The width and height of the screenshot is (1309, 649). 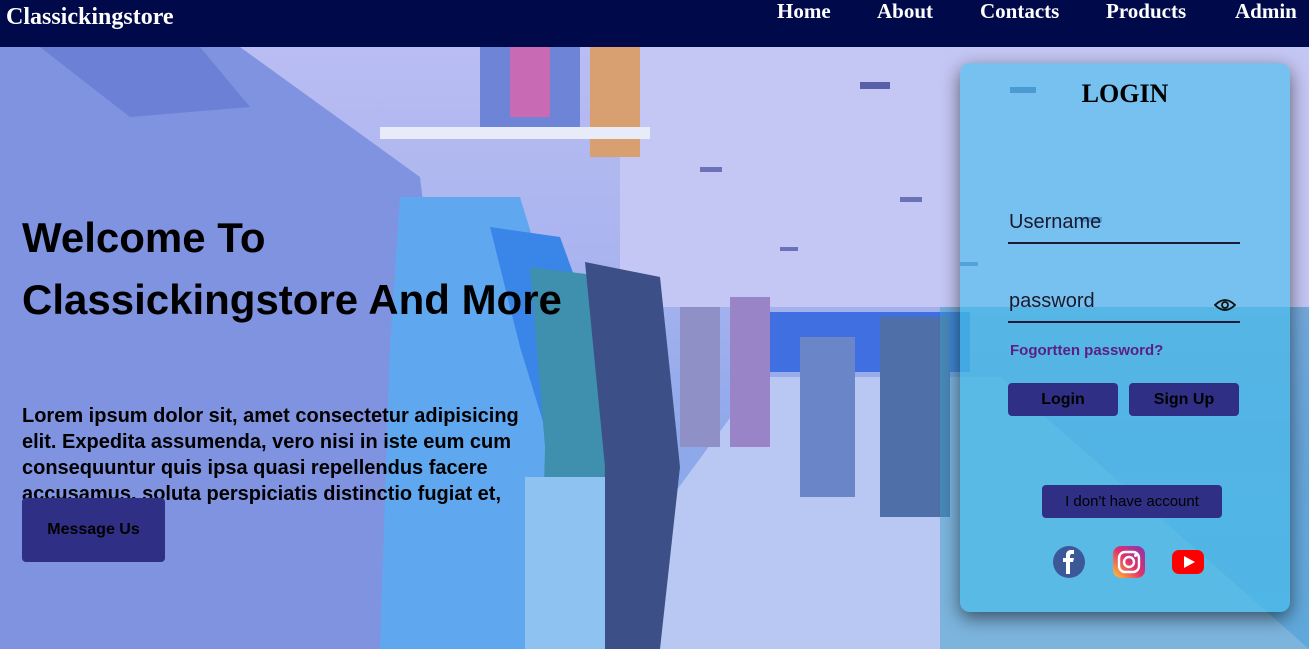 I want to click on hero-title: Welcome To Classickingstore And More, so click(x=292, y=268).